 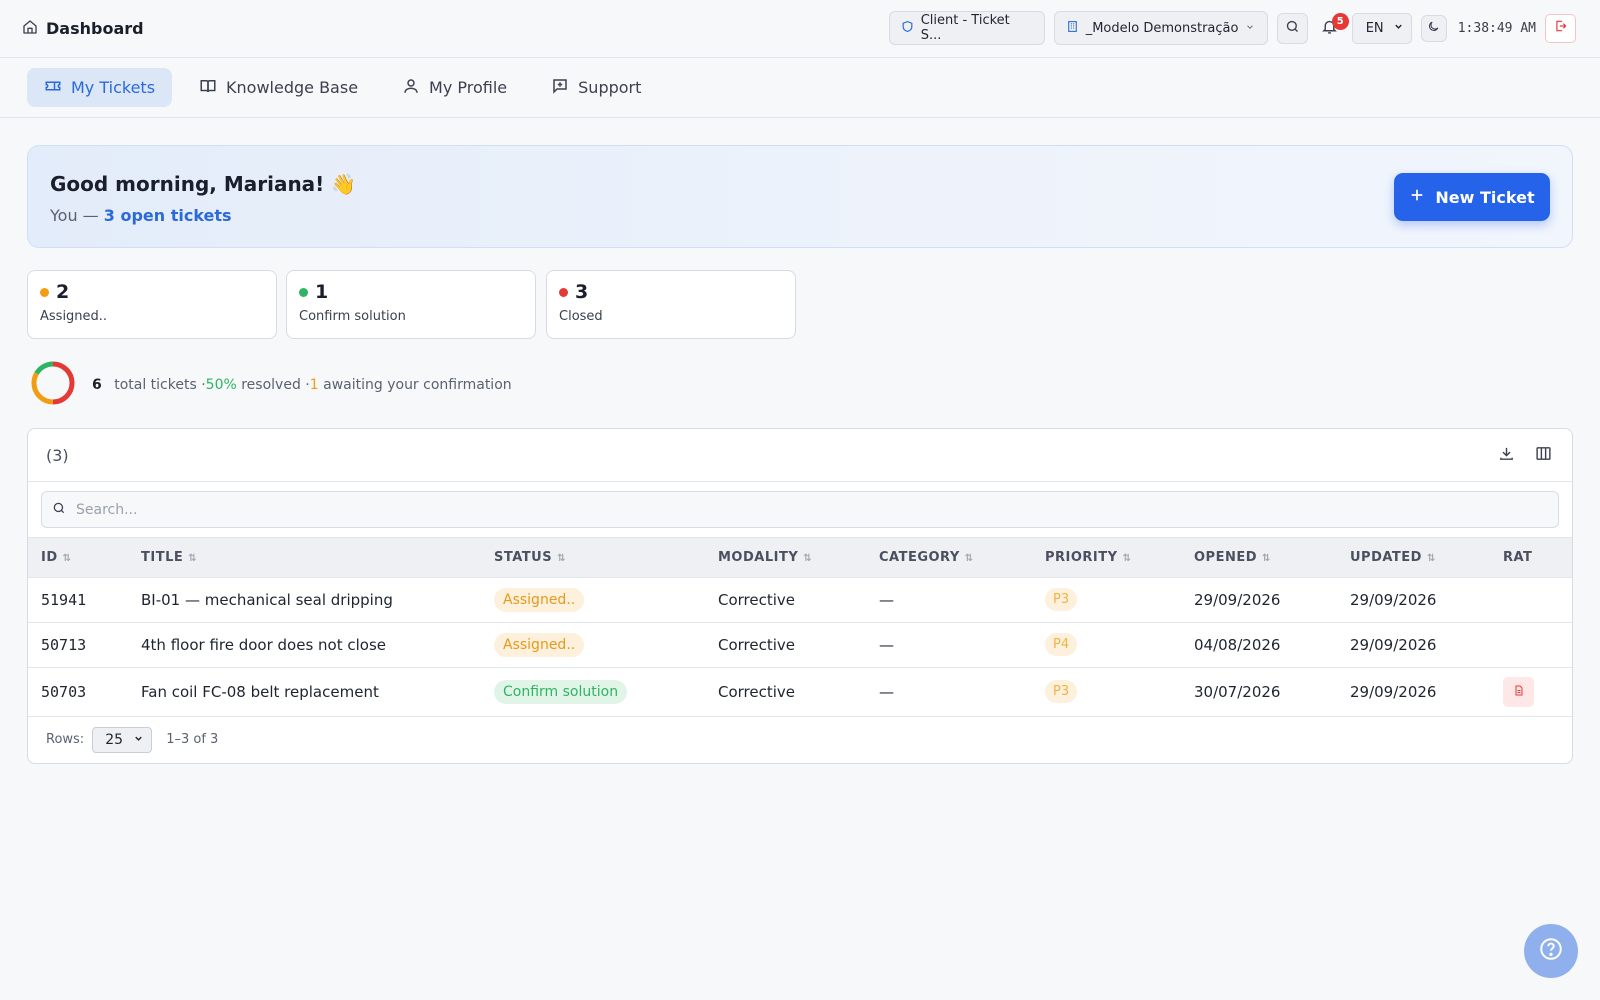 What do you see at coordinates (97, 385) in the screenshot?
I see `total-count: 6` at bounding box center [97, 385].